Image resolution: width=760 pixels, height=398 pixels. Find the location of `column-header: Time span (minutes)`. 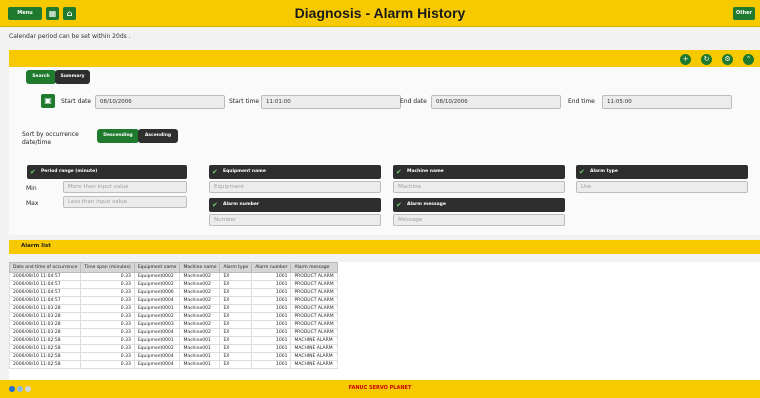

column-header: Time span (minutes) is located at coordinates (107, 267).